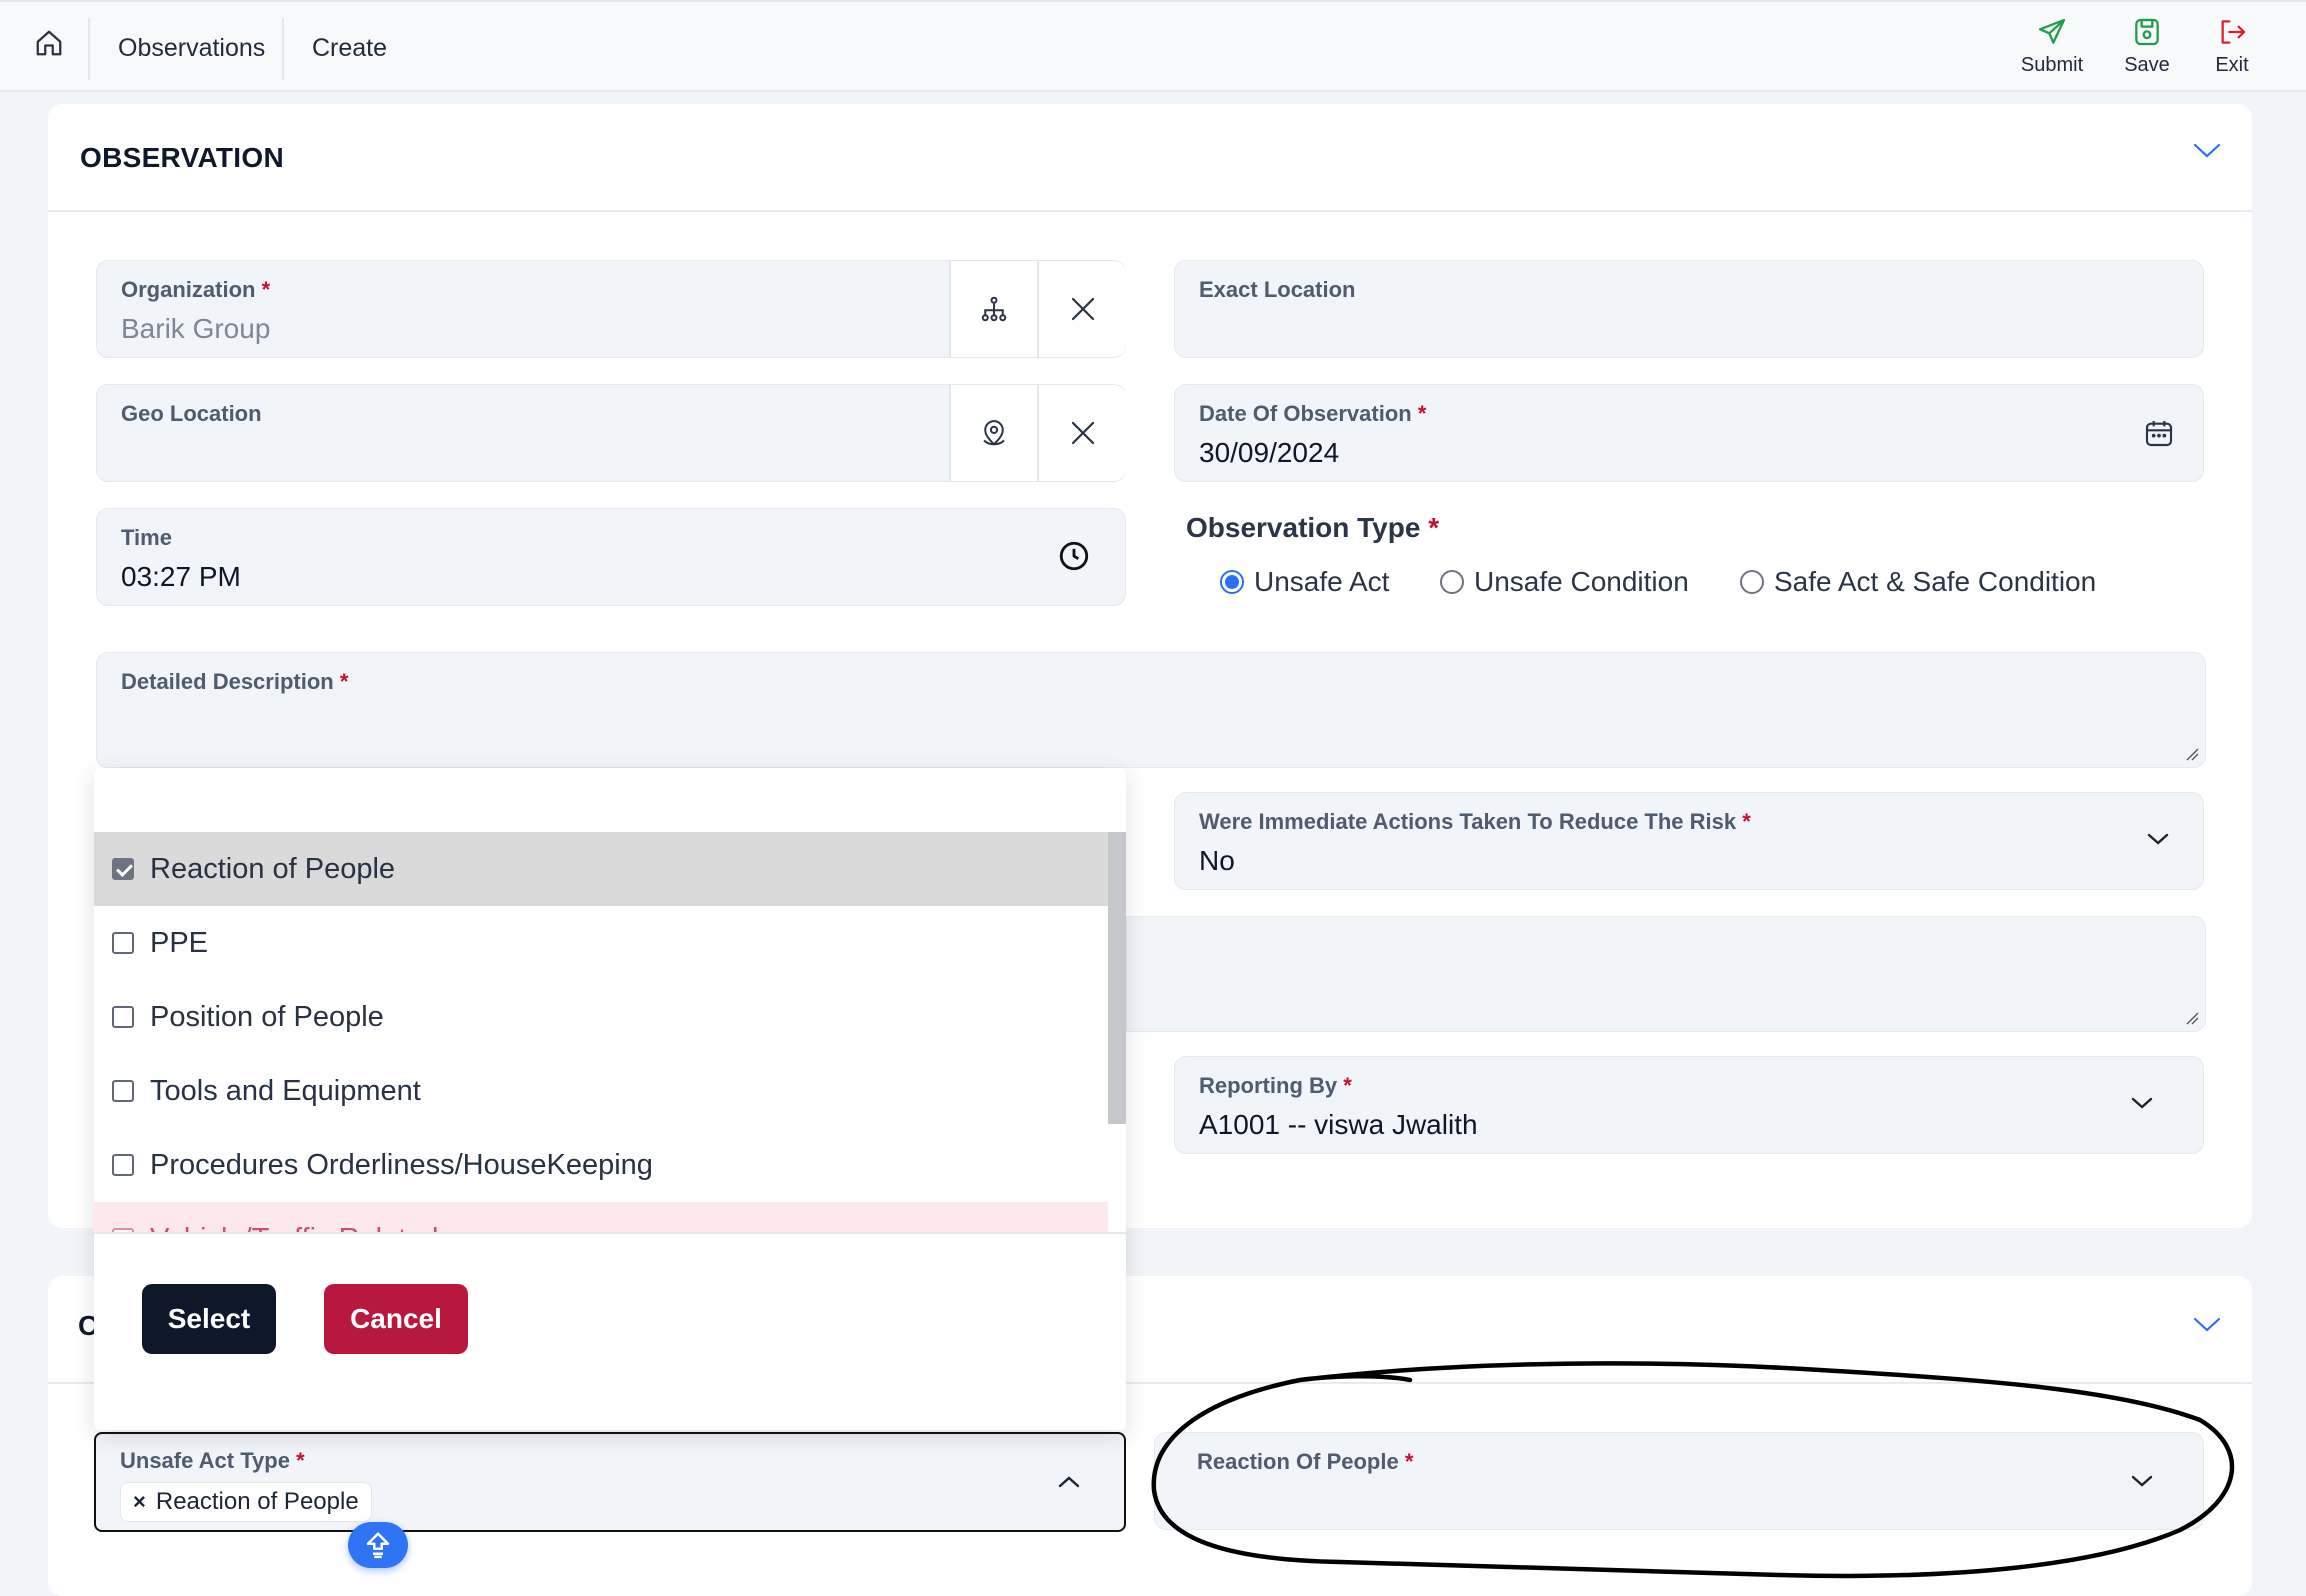 The height and width of the screenshot is (1596, 2306). Describe the element at coordinates (1150, 211) in the screenshot. I see `section-divider` at that location.